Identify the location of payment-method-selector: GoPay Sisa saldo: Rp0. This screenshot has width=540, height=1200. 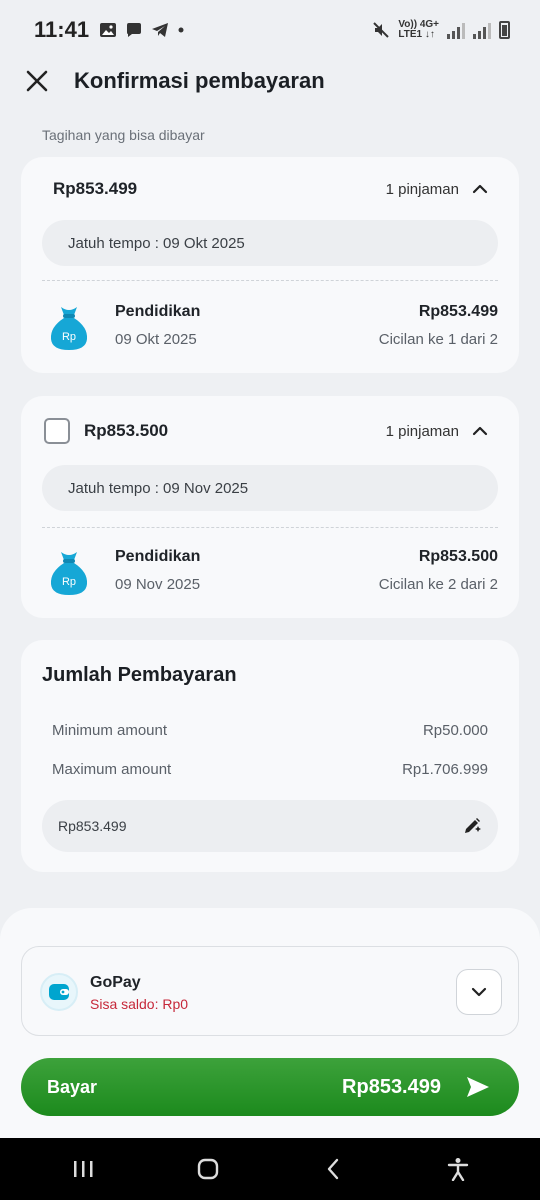
(270, 991).